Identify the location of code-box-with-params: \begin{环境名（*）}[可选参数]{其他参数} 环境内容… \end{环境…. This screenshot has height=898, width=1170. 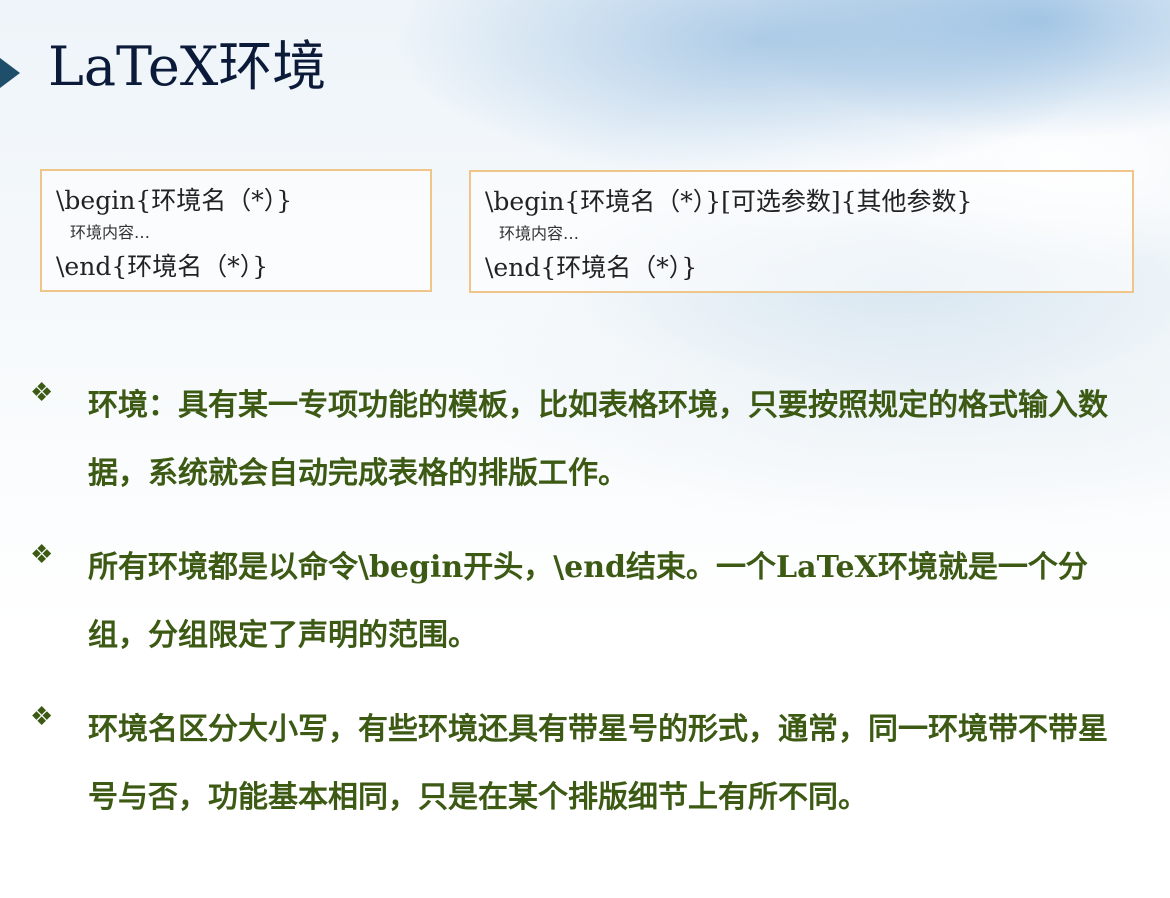
(801, 231).